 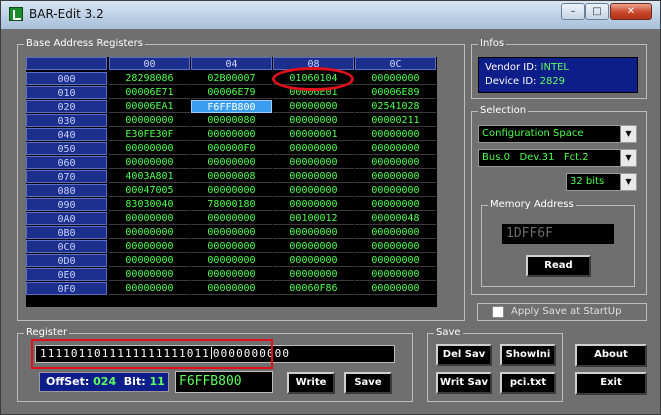 I want to click on grid-cell: E30FE30F, so click(x=149, y=134).